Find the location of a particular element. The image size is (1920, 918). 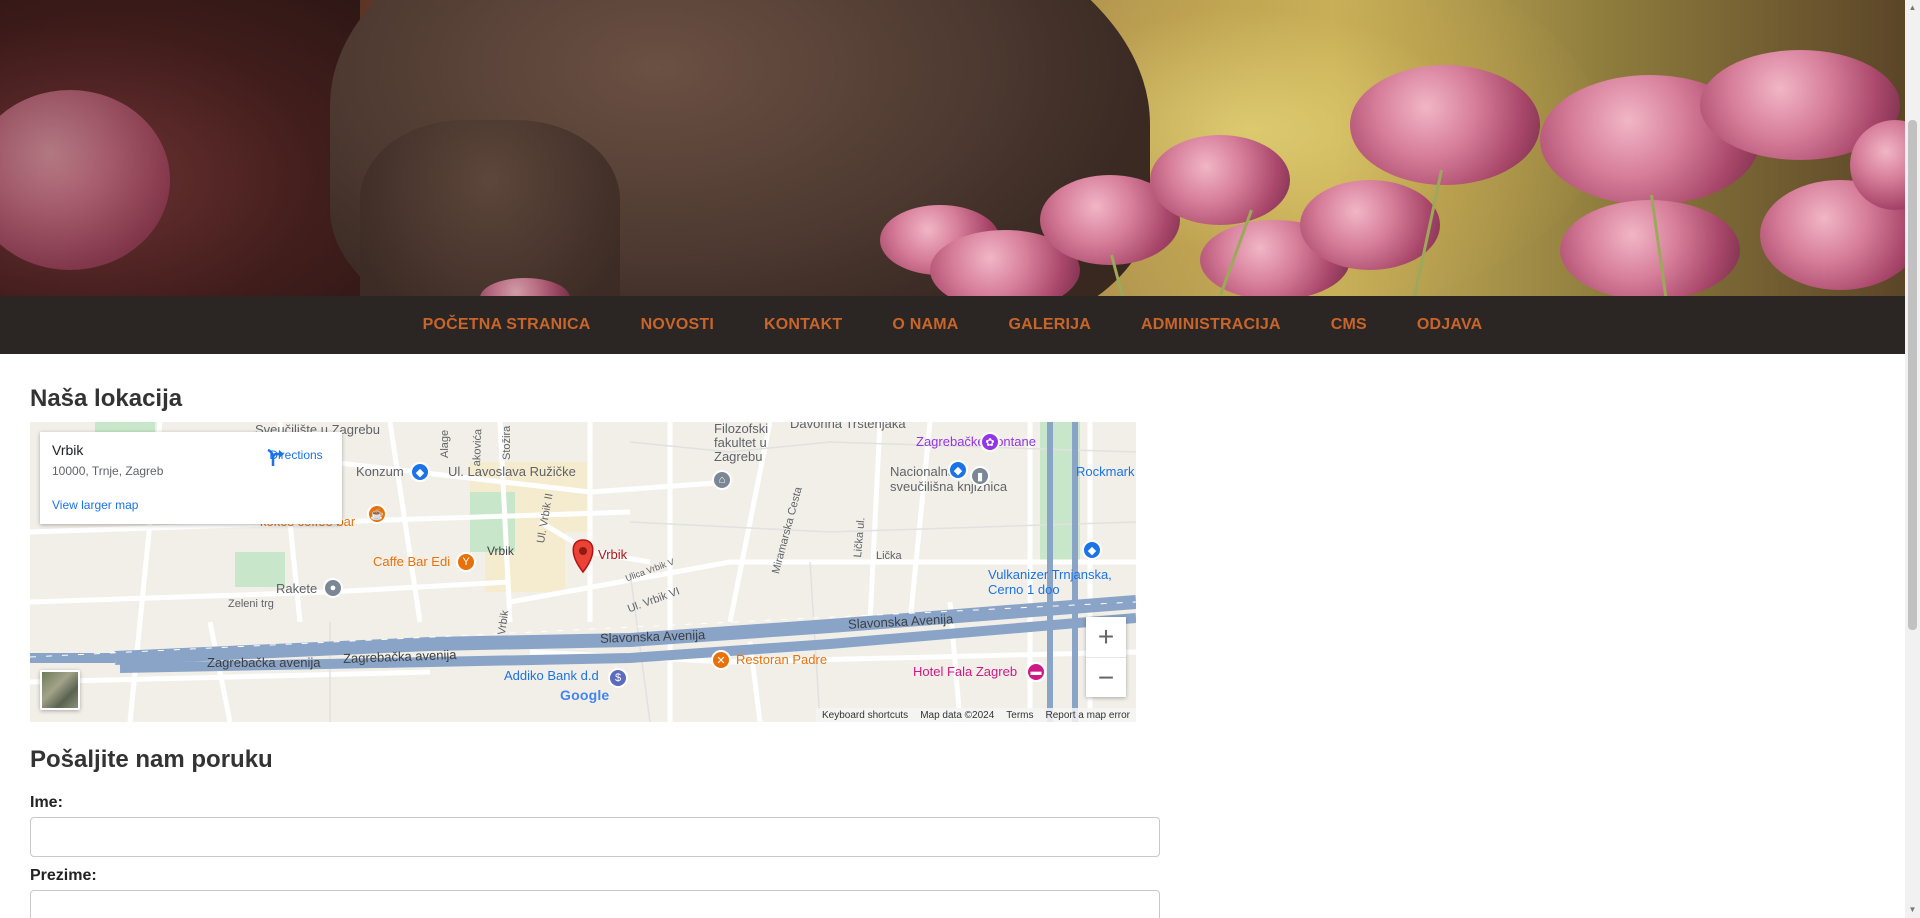

google-logo: Google is located at coordinates (584, 695).